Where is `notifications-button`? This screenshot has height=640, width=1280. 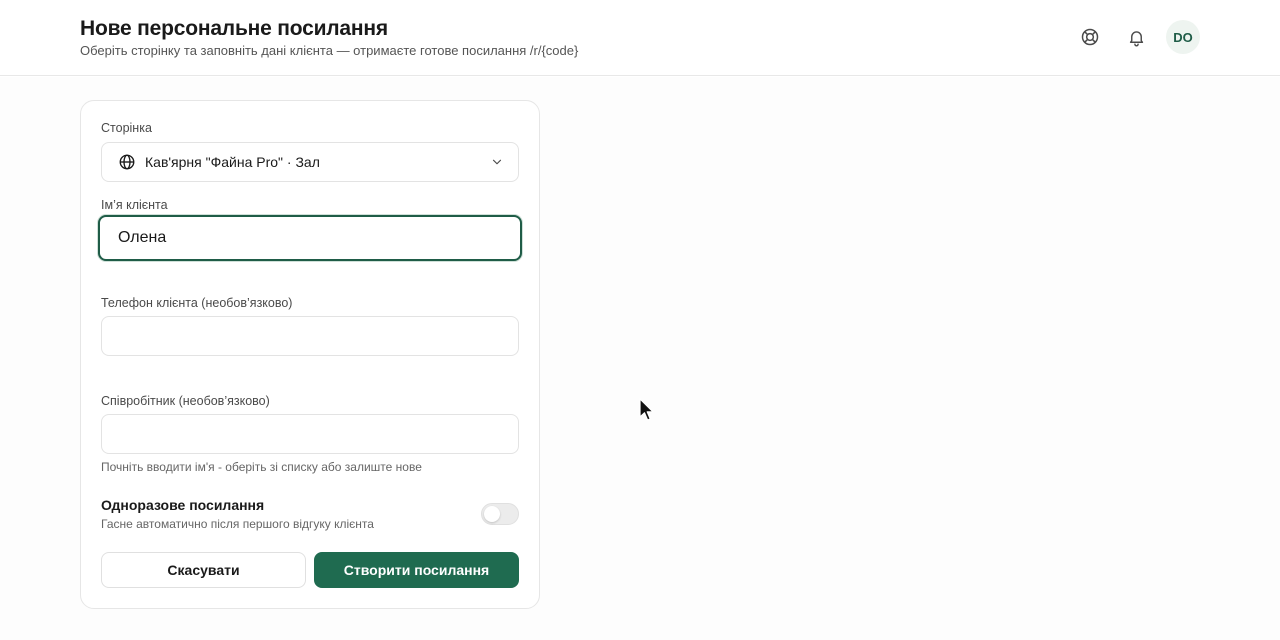 notifications-button is located at coordinates (1136, 37).